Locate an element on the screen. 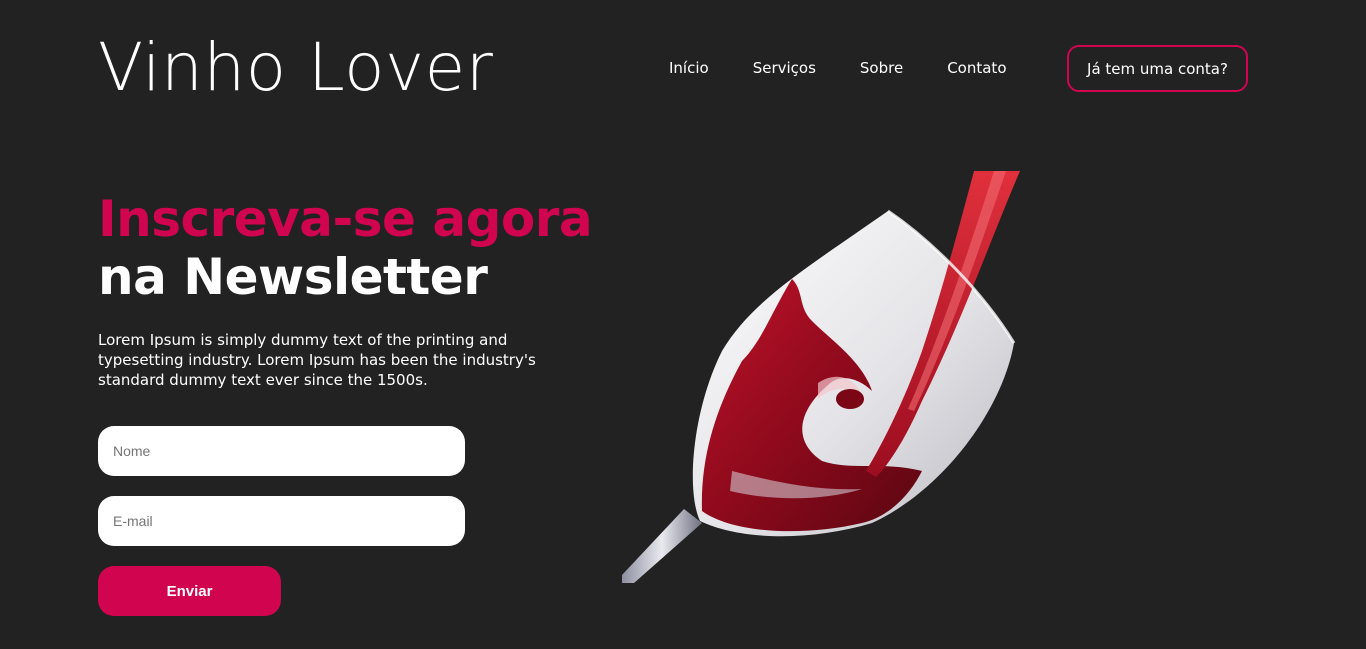  submit-button: Enviar is located at coordinates (189, 591).